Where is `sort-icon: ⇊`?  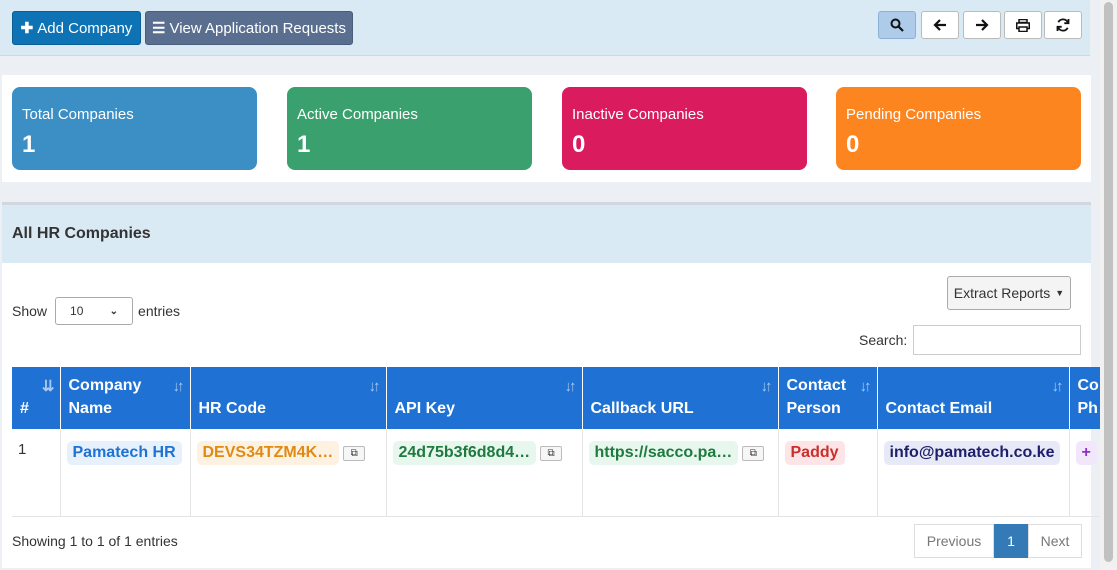 sort-icon: ⇊ is located at coordinates (47, 386).